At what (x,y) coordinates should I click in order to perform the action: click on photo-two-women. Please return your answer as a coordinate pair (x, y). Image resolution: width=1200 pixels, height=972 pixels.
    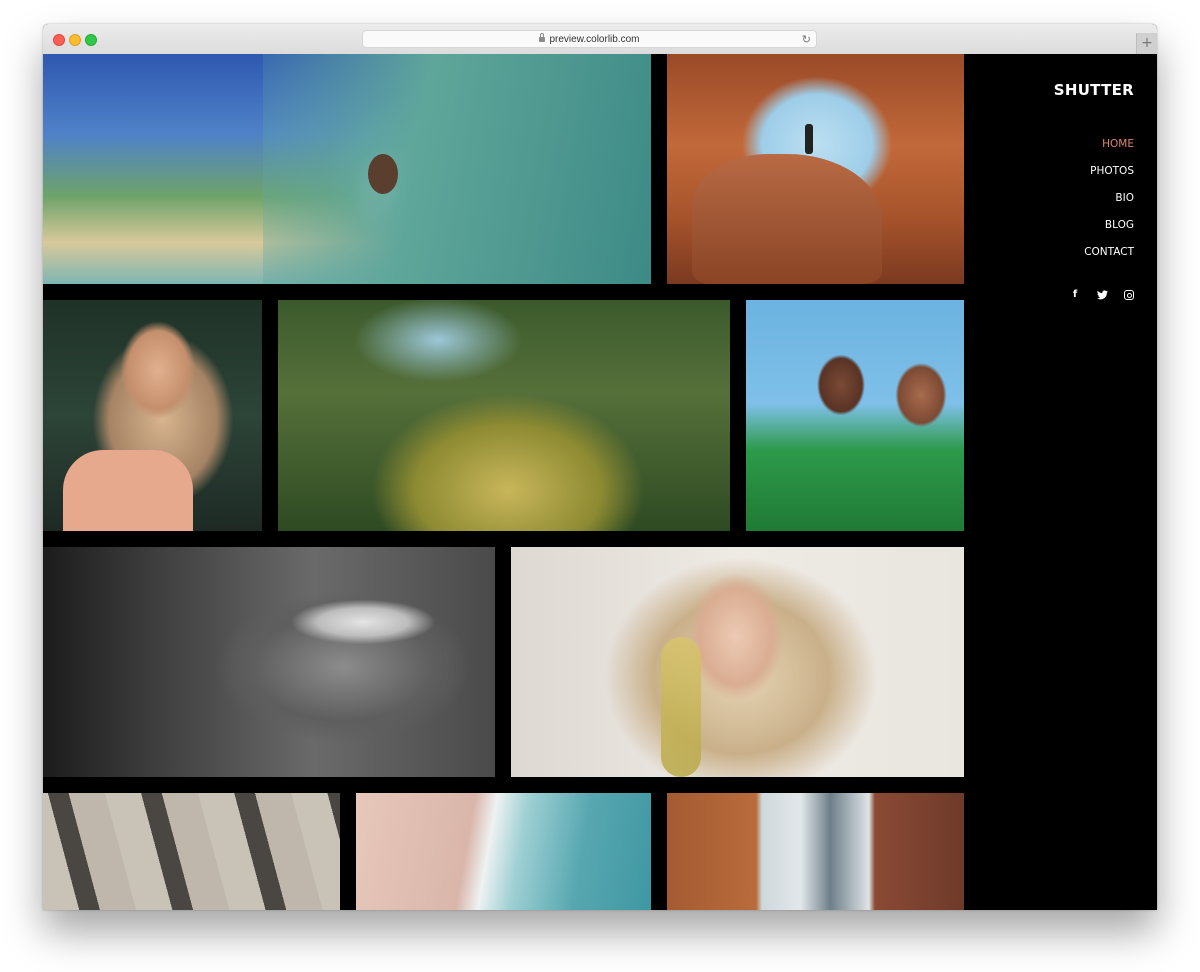
    Looking at the image, I should click on (855, 415).